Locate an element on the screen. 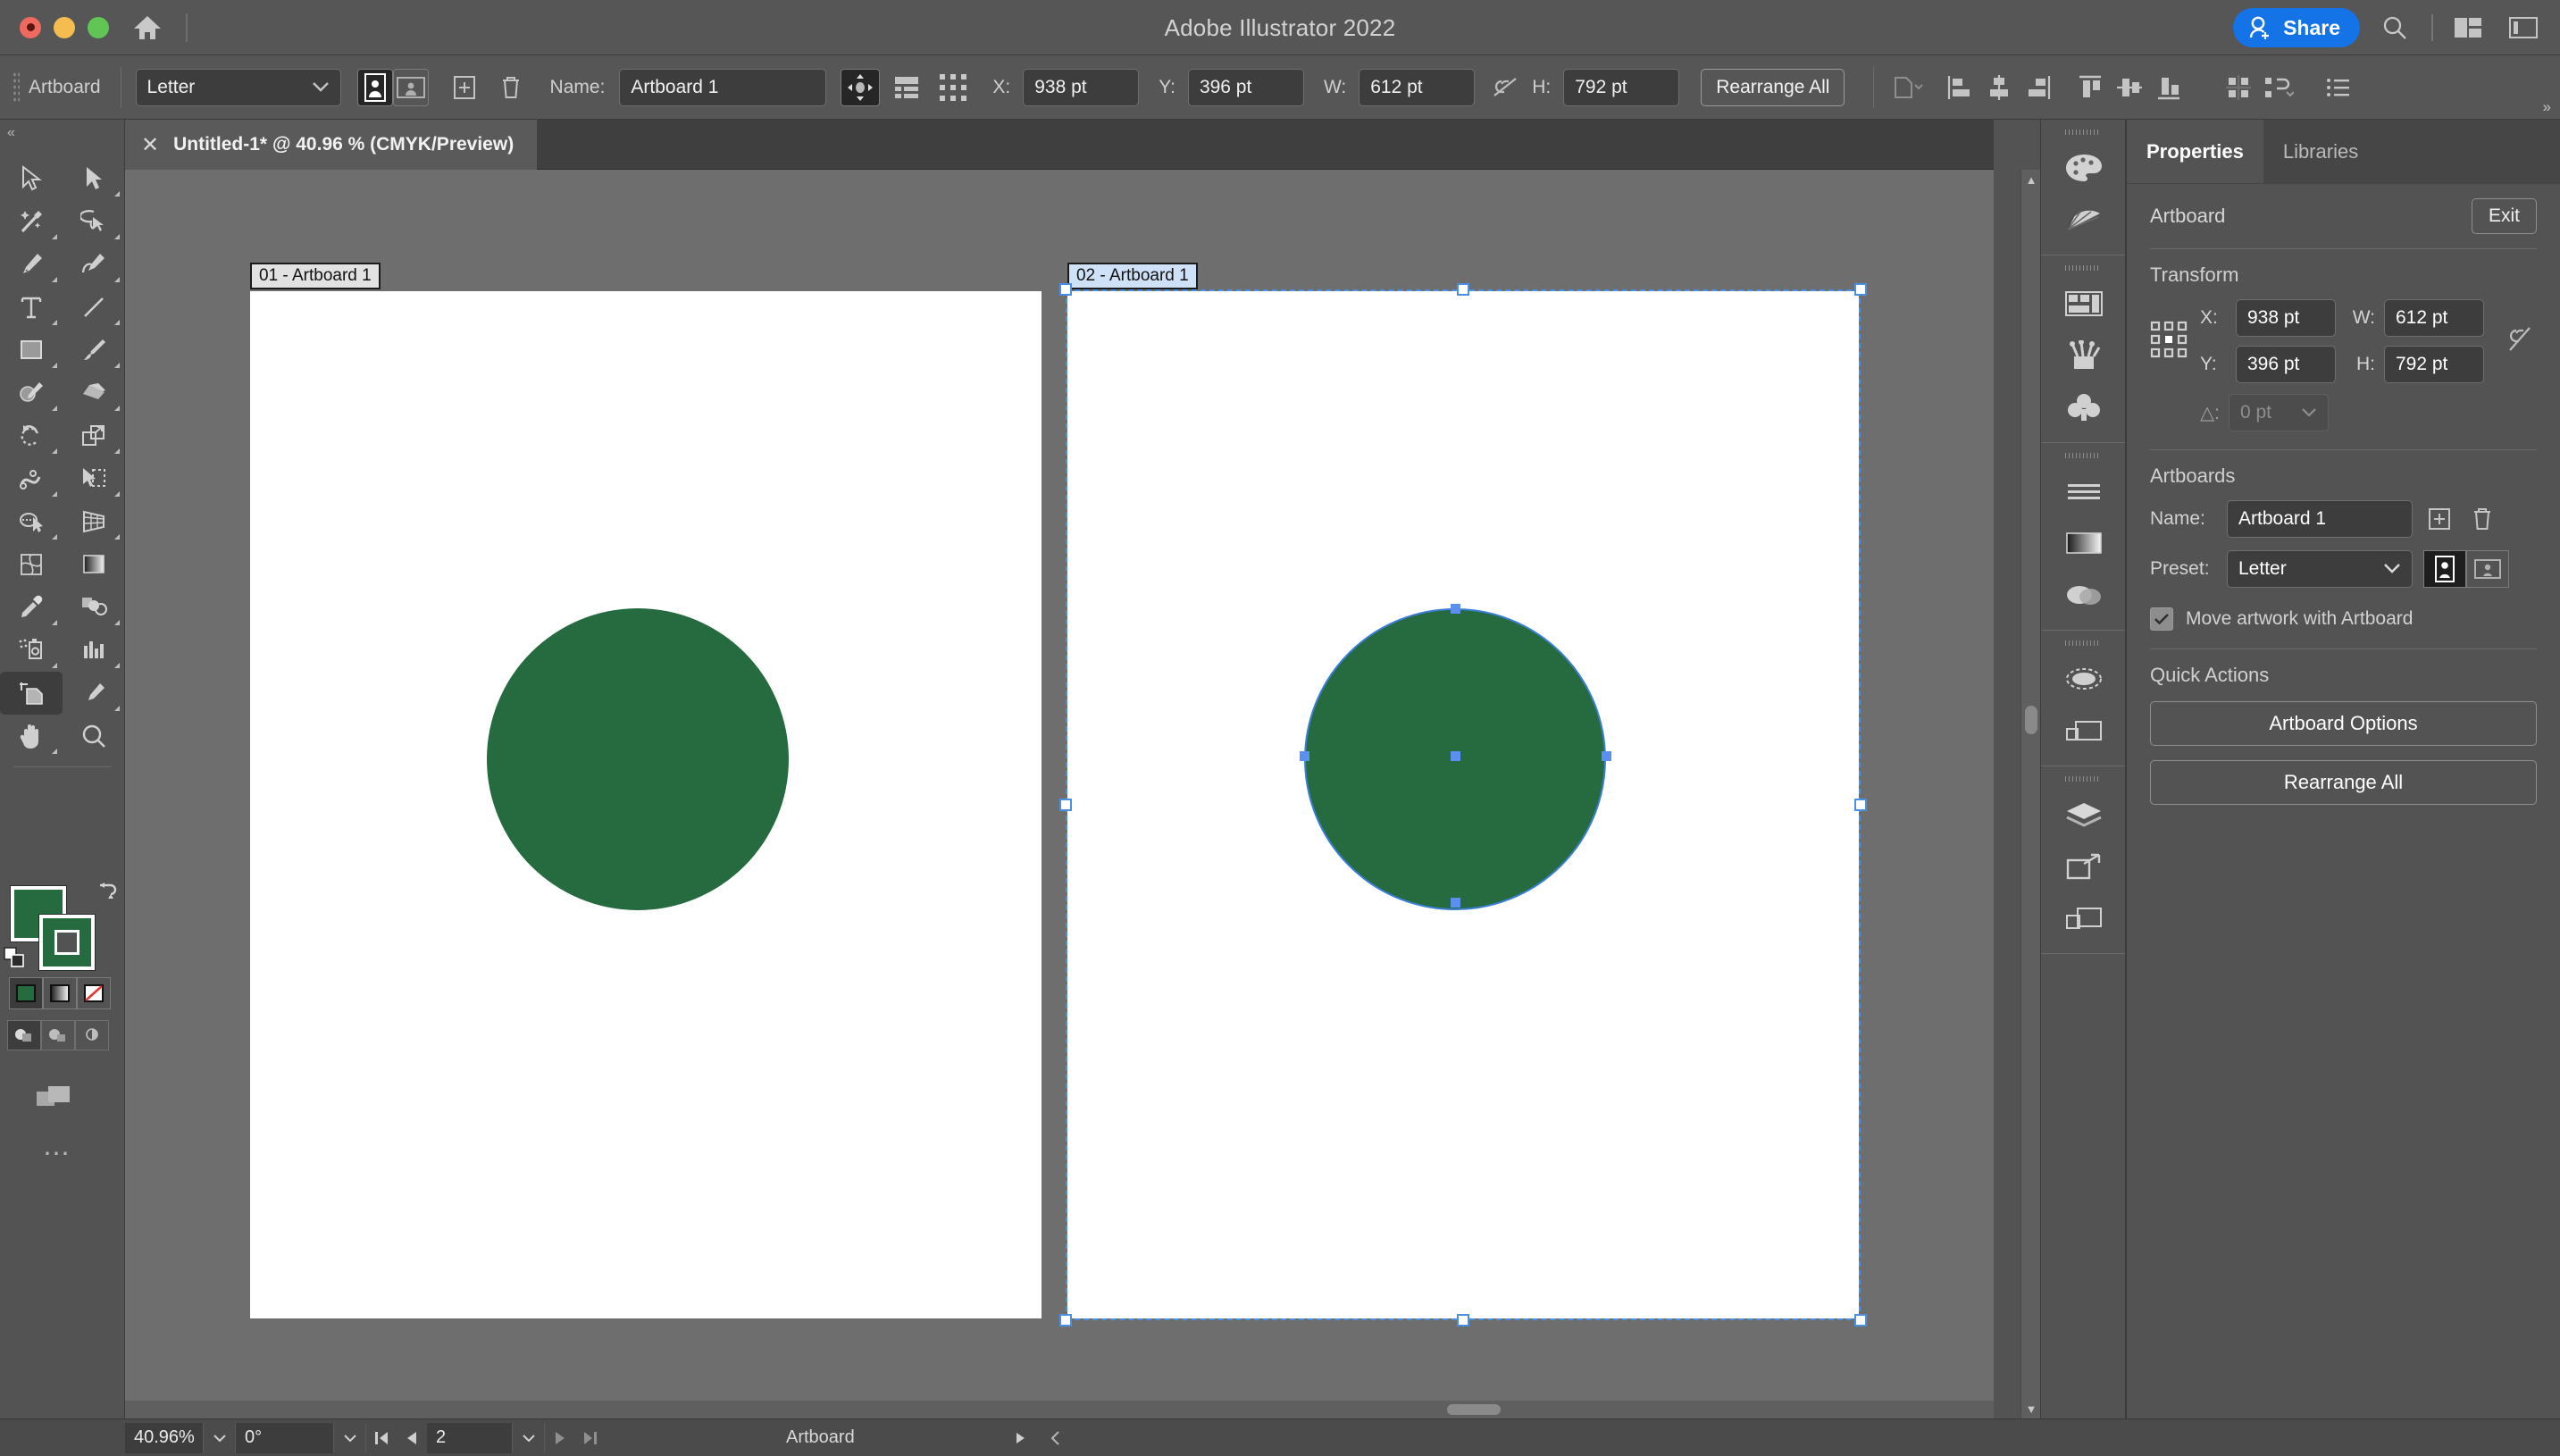 The width and height of the screenshot is (2560, 1456). perspective-grid-tool is located at coordinates (94, 521).